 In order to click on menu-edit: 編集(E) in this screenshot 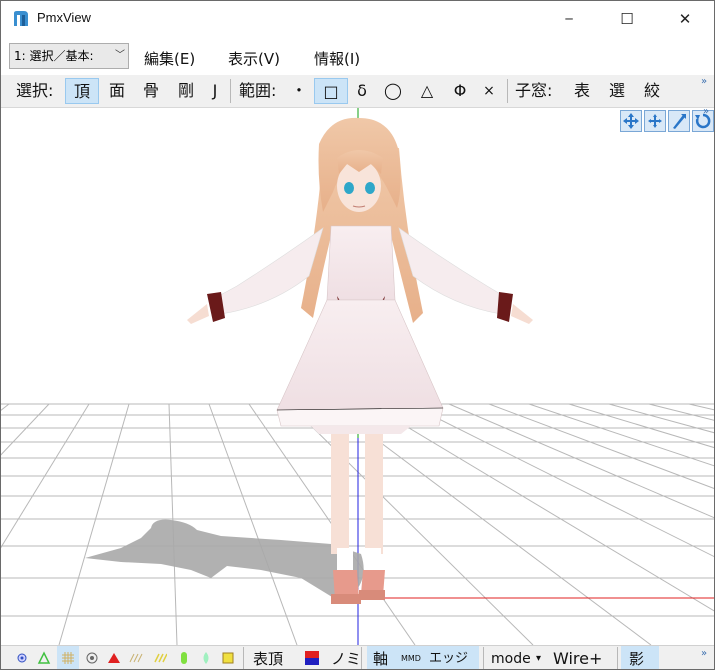, I will do `click(169, 58)`.